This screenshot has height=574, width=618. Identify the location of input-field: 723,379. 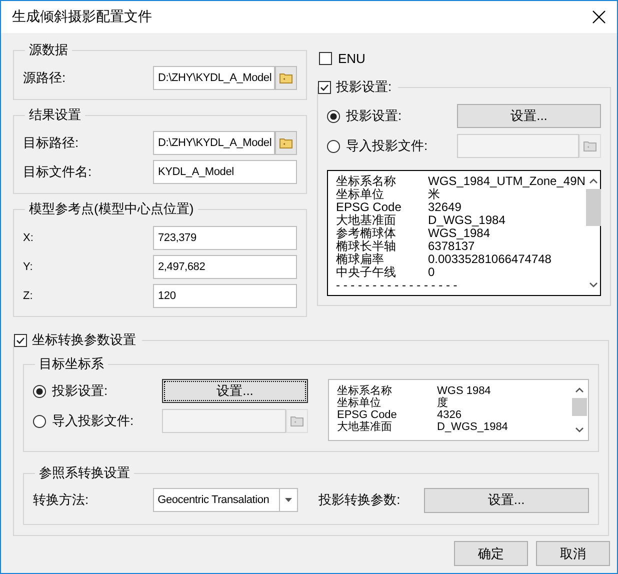
(225, 238).